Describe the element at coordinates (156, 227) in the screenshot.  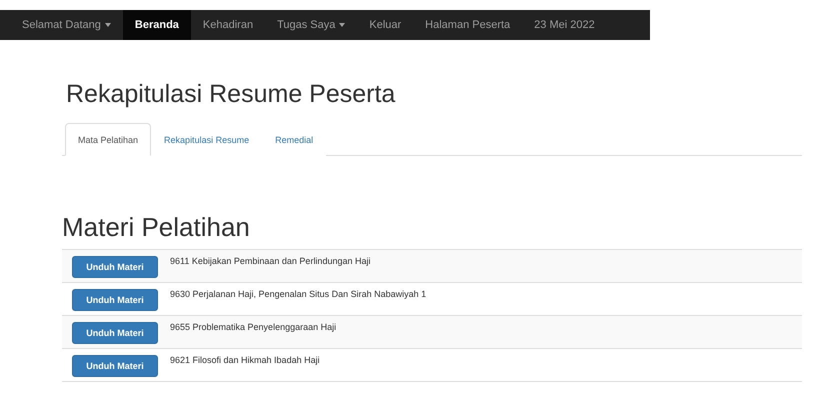
I see `section-title: Materi Pelatihan` at that location.